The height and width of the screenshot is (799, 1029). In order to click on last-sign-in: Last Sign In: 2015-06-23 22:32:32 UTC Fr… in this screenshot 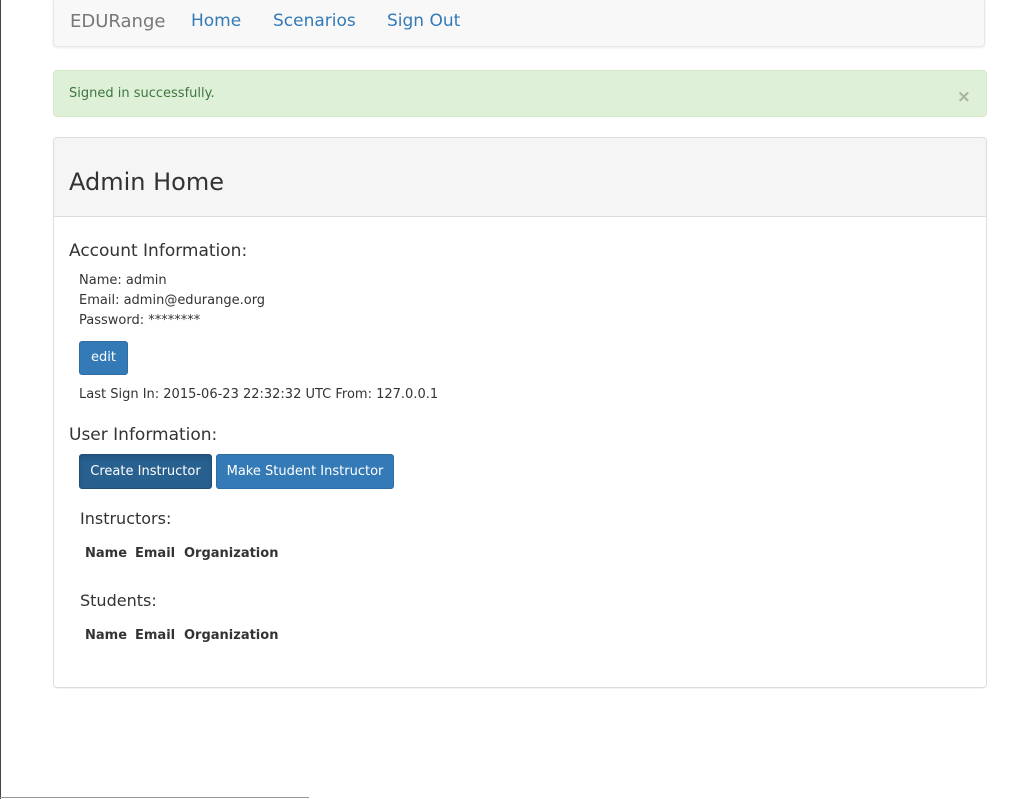, I will do `click(259, 394)`.